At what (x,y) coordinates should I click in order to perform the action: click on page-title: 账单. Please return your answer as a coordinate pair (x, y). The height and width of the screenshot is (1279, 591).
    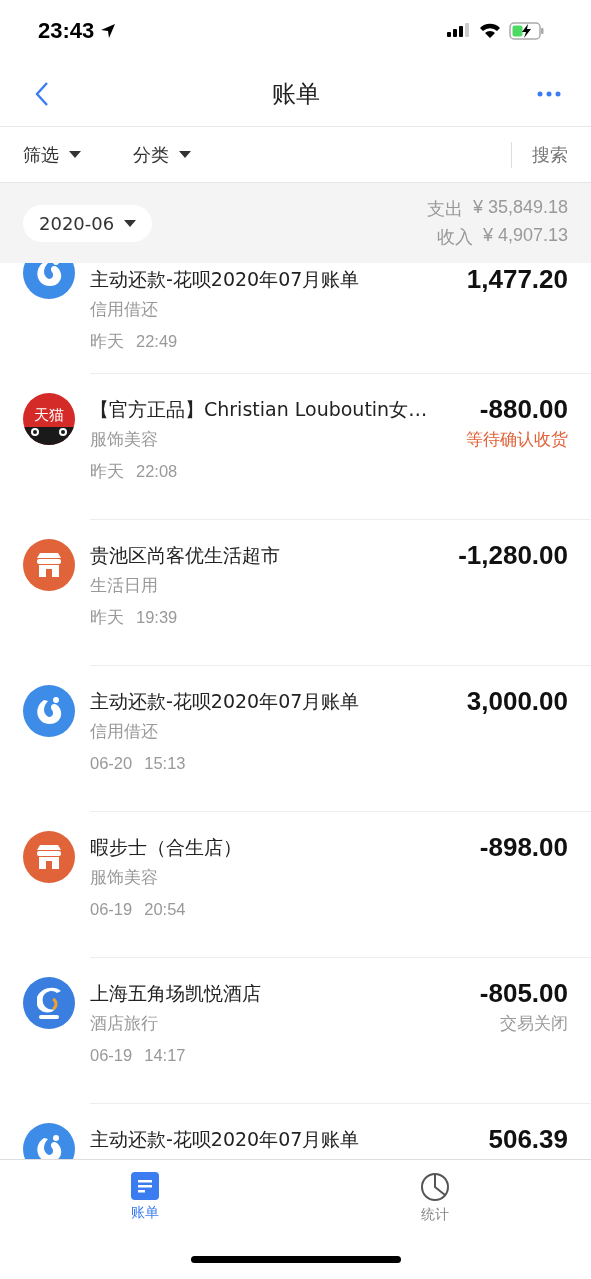
    Looking at the image, I should click on (295, 94).